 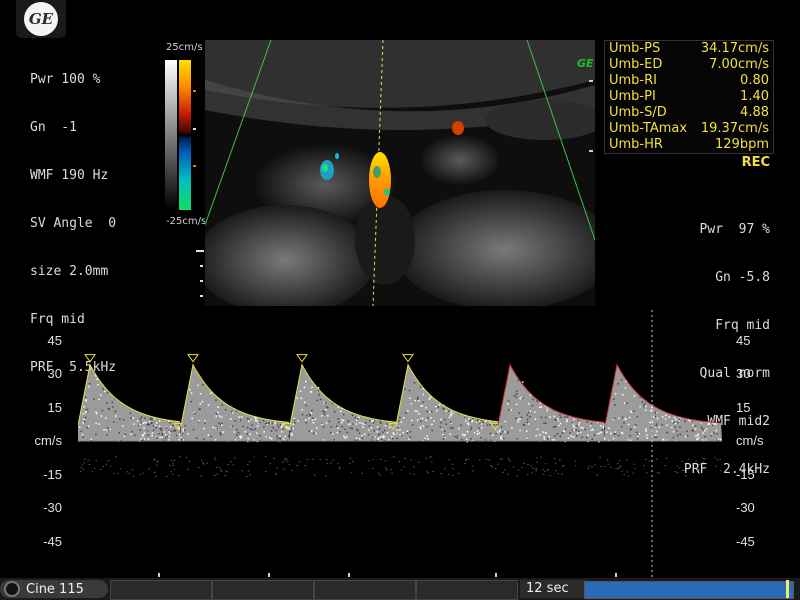 What do you see at coordinates (689, 590) in the screenshot?
I see `cine-progress-bar` at bounding box center [689, 590].